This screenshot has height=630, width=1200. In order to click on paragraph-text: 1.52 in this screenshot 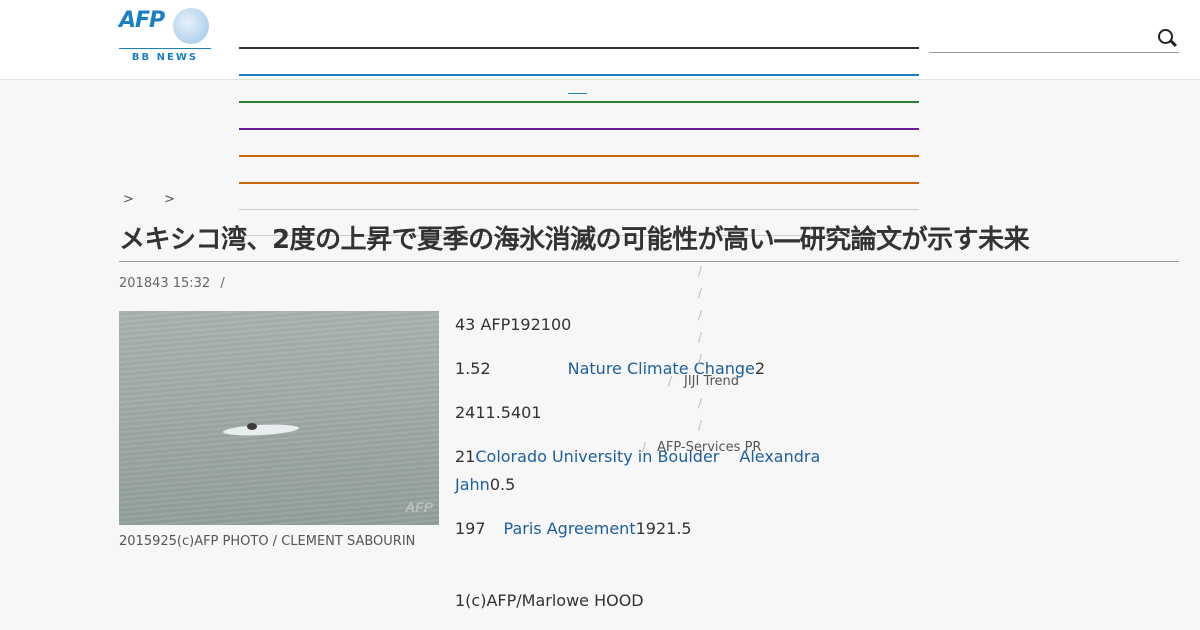, I will do `click(473, 368)`.